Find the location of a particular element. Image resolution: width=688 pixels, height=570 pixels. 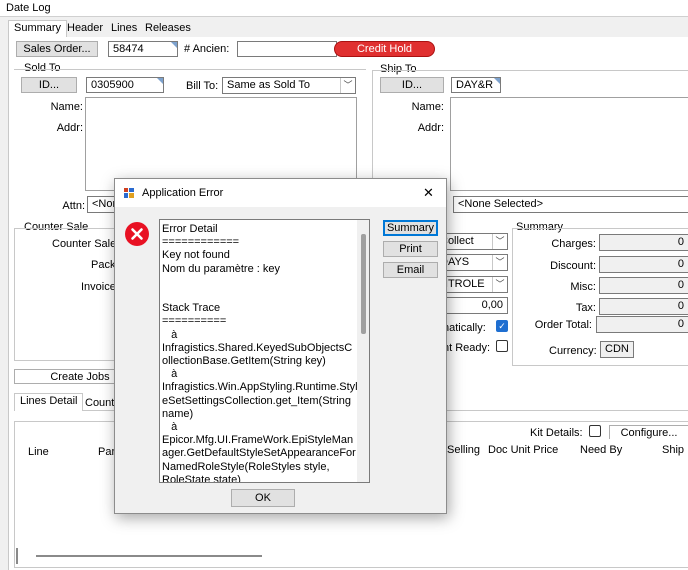

sold-to-id-field: 0305900 is located at coordinates (125, 85).